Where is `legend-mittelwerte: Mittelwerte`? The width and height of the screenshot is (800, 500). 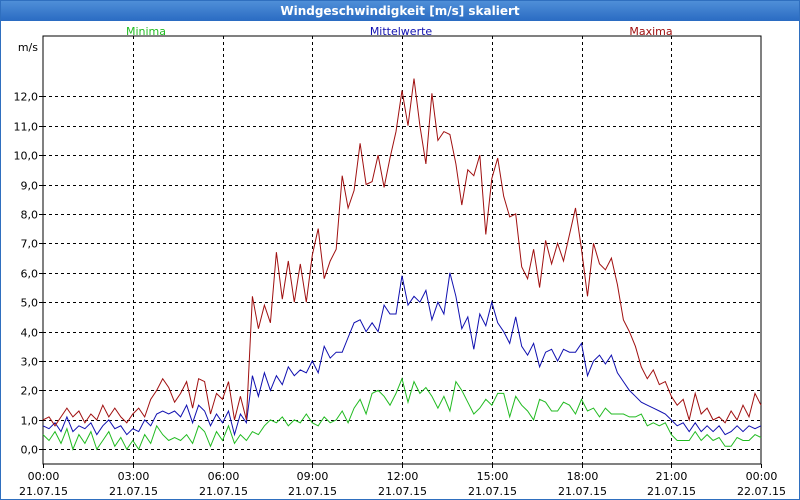 legend-mittelwerte: Mittelwerte is located at coordinates (401, 31).